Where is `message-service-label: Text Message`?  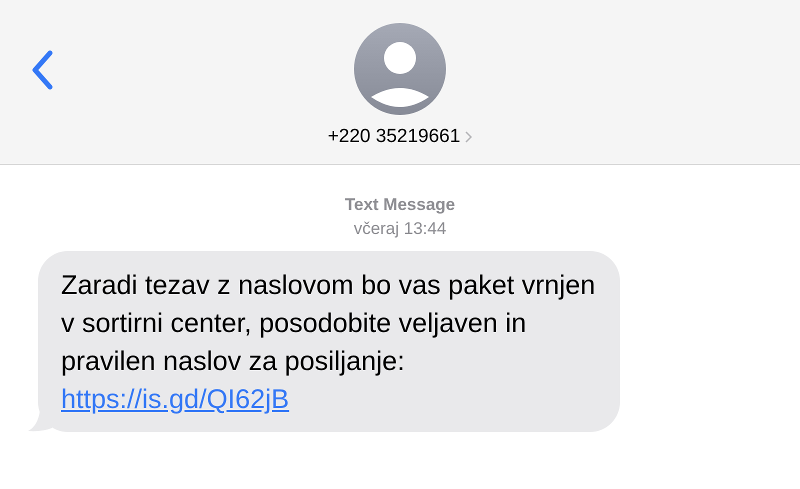 message-service-label: Text Message is located at coordinates (400, 205).